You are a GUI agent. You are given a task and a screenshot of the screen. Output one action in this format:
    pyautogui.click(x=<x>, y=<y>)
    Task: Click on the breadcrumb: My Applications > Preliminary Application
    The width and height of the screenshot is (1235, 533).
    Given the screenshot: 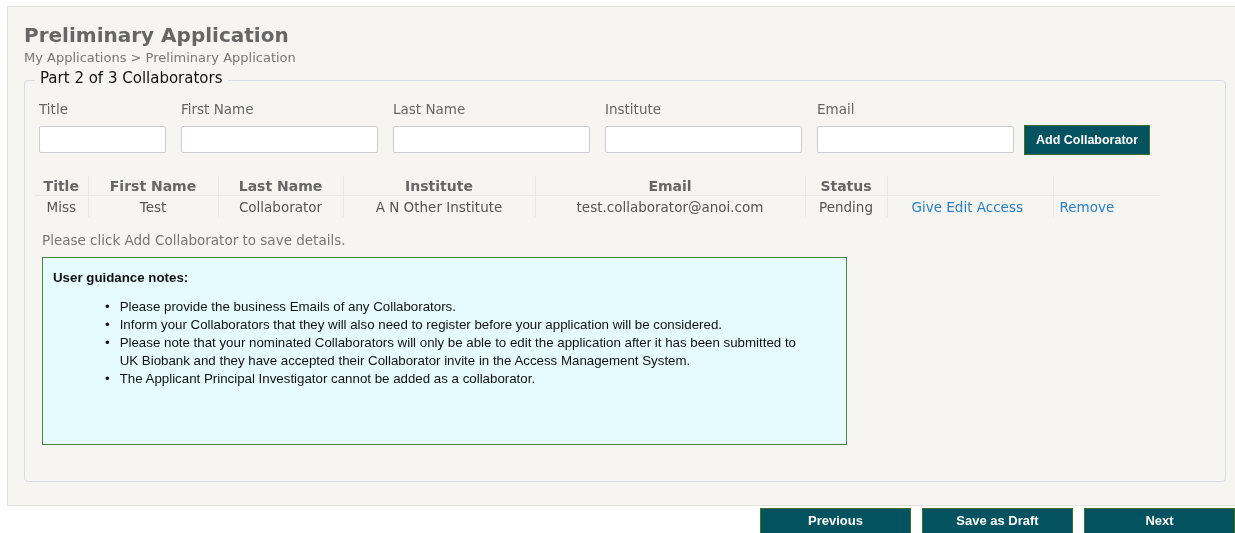 What is the action you would take?
    pyautogui.click(x=160, y=57)
    